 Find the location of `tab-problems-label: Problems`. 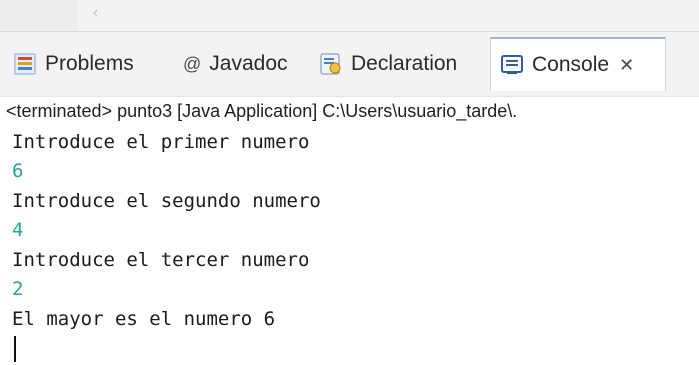

tab-problems-label: Problems is located at coordinates (89, 63).